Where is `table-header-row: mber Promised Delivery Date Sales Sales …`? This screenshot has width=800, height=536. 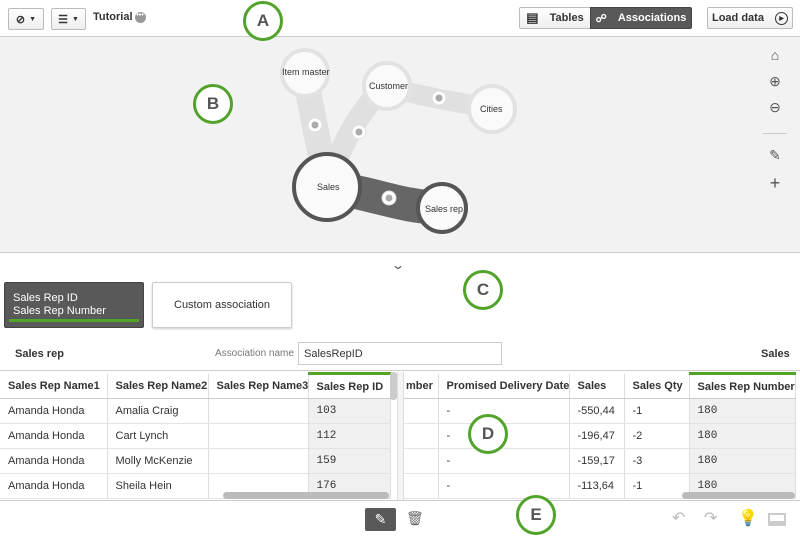 table-header-row: mber Promised Delivery Date Sales Sales … is located at coordinates (600, 385).